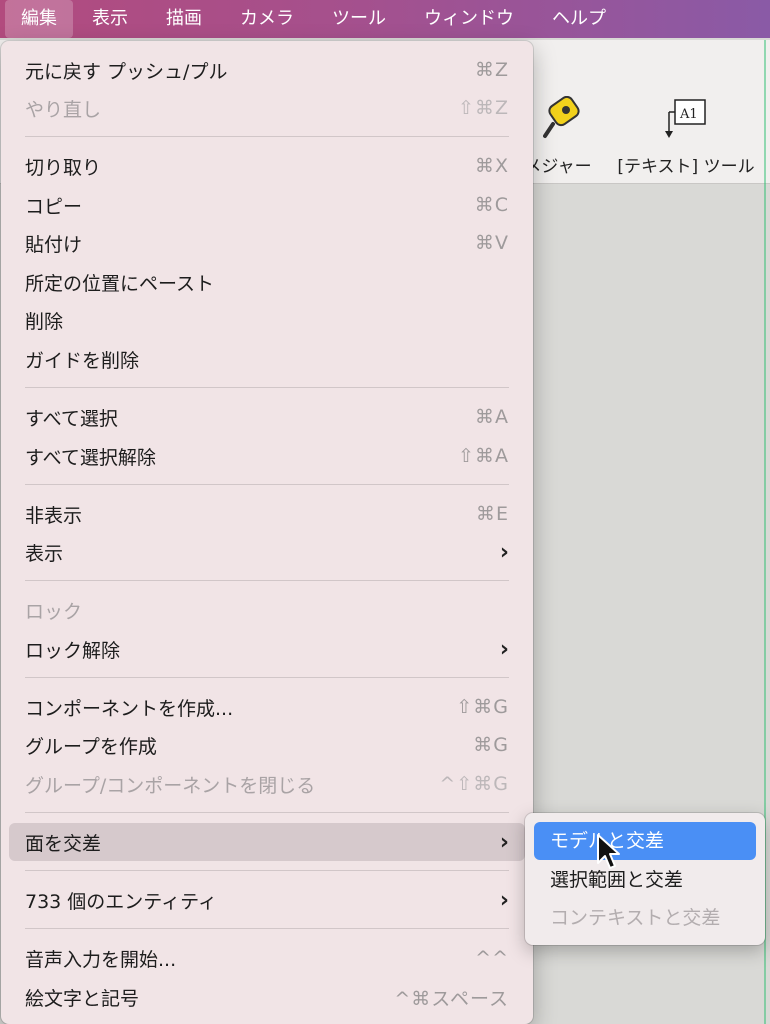 The image size is (770, 1024). I want to click on submenu-item-intersect-context: コンテキストと交差, so click(635, 918).